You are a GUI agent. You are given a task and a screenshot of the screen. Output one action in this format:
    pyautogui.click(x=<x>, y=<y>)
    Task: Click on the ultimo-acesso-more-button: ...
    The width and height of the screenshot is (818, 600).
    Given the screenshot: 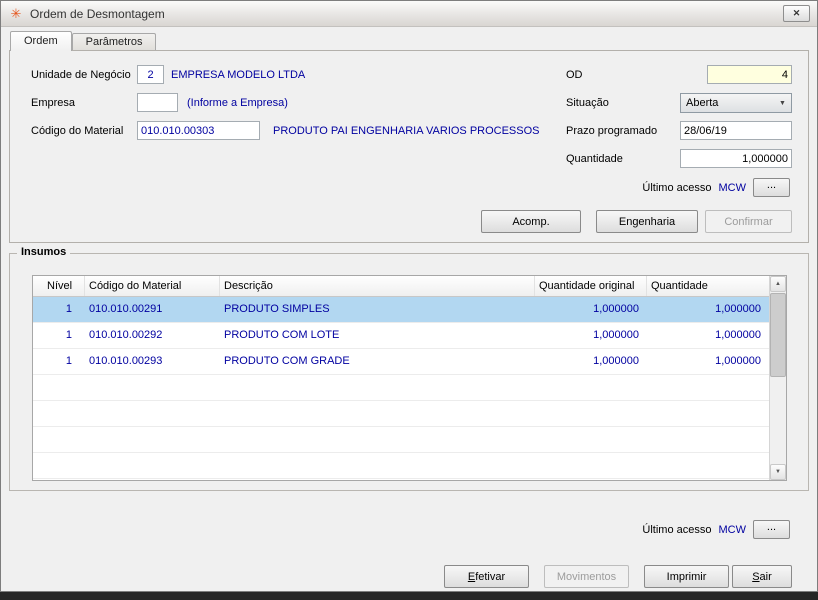 What is the action you would take?
    pyautogui.click(x=771, y=529)
    